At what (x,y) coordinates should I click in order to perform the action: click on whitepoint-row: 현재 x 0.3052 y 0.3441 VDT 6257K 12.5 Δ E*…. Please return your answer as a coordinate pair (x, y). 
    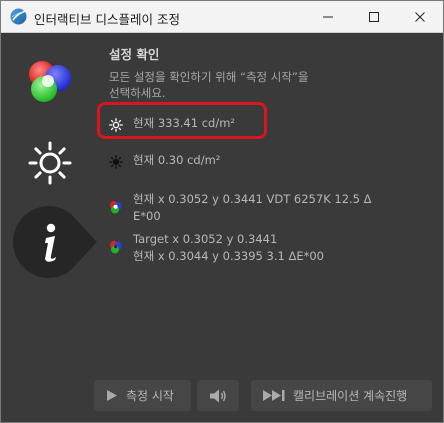
    Looking at the image, I should click on (259, 208).